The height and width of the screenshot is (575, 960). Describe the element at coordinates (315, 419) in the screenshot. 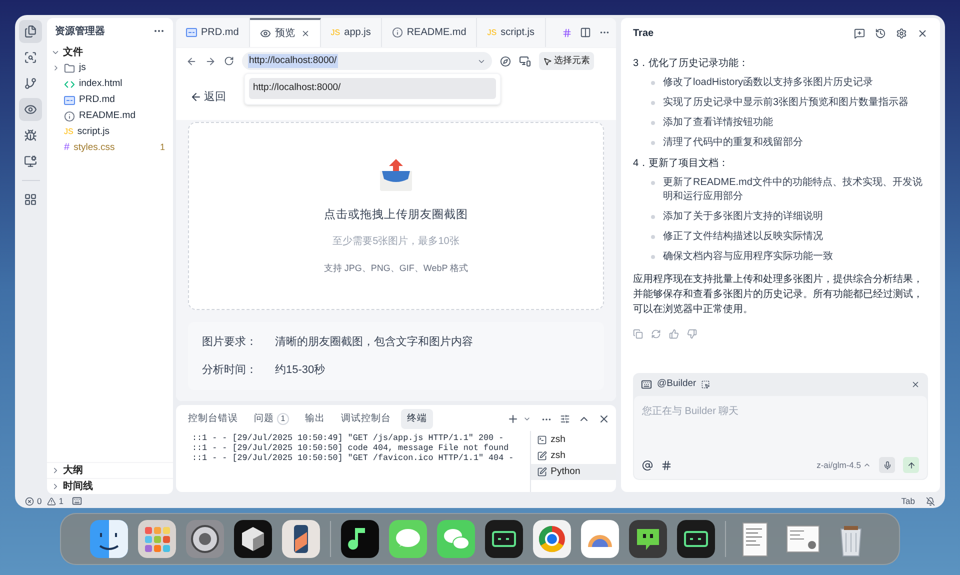

I see `panel-tab: 输出` at that location.